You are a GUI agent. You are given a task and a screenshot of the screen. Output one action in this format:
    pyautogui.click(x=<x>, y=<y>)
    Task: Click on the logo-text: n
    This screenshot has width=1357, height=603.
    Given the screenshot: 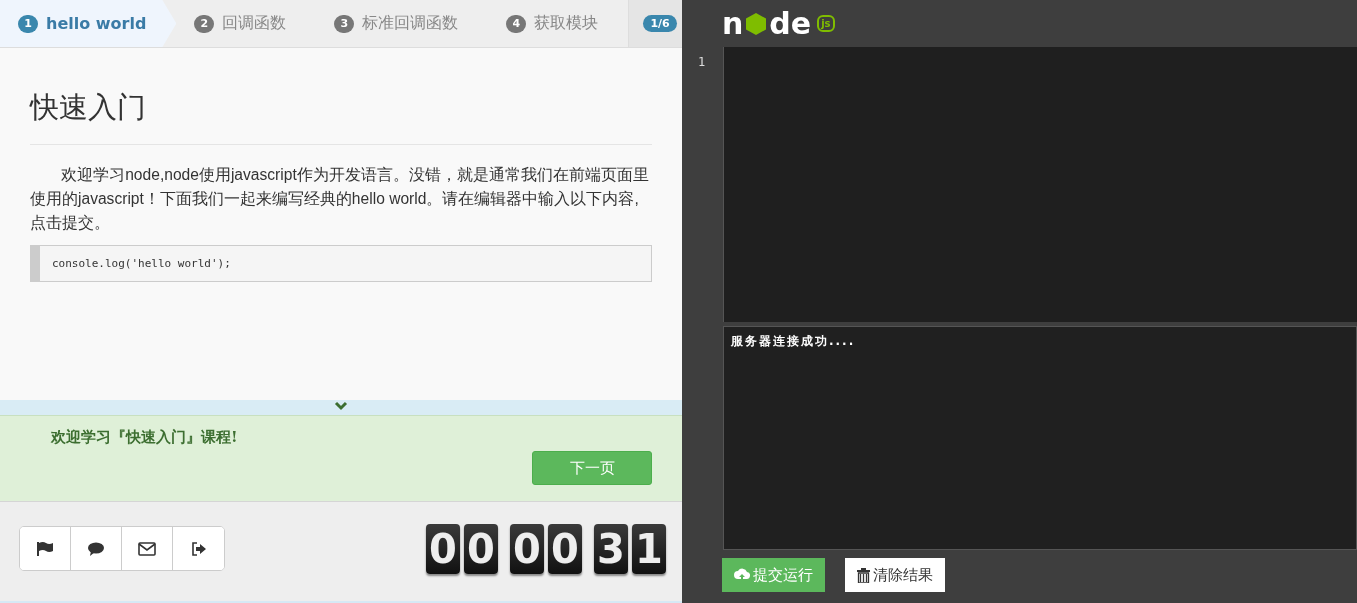 What is the action you would take?
    pyautogui.click(x=733, y=23)
    